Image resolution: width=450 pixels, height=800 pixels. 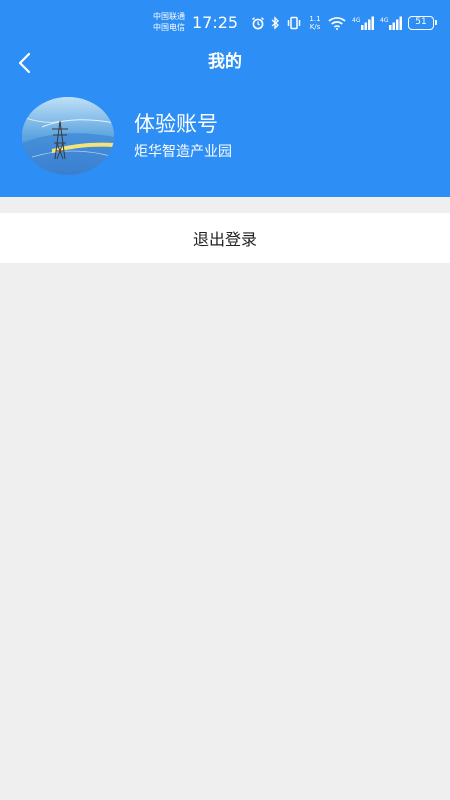 I want to click on status-icons: 1.1 K/s 4G 4G 51, so click(x=344, y=23).